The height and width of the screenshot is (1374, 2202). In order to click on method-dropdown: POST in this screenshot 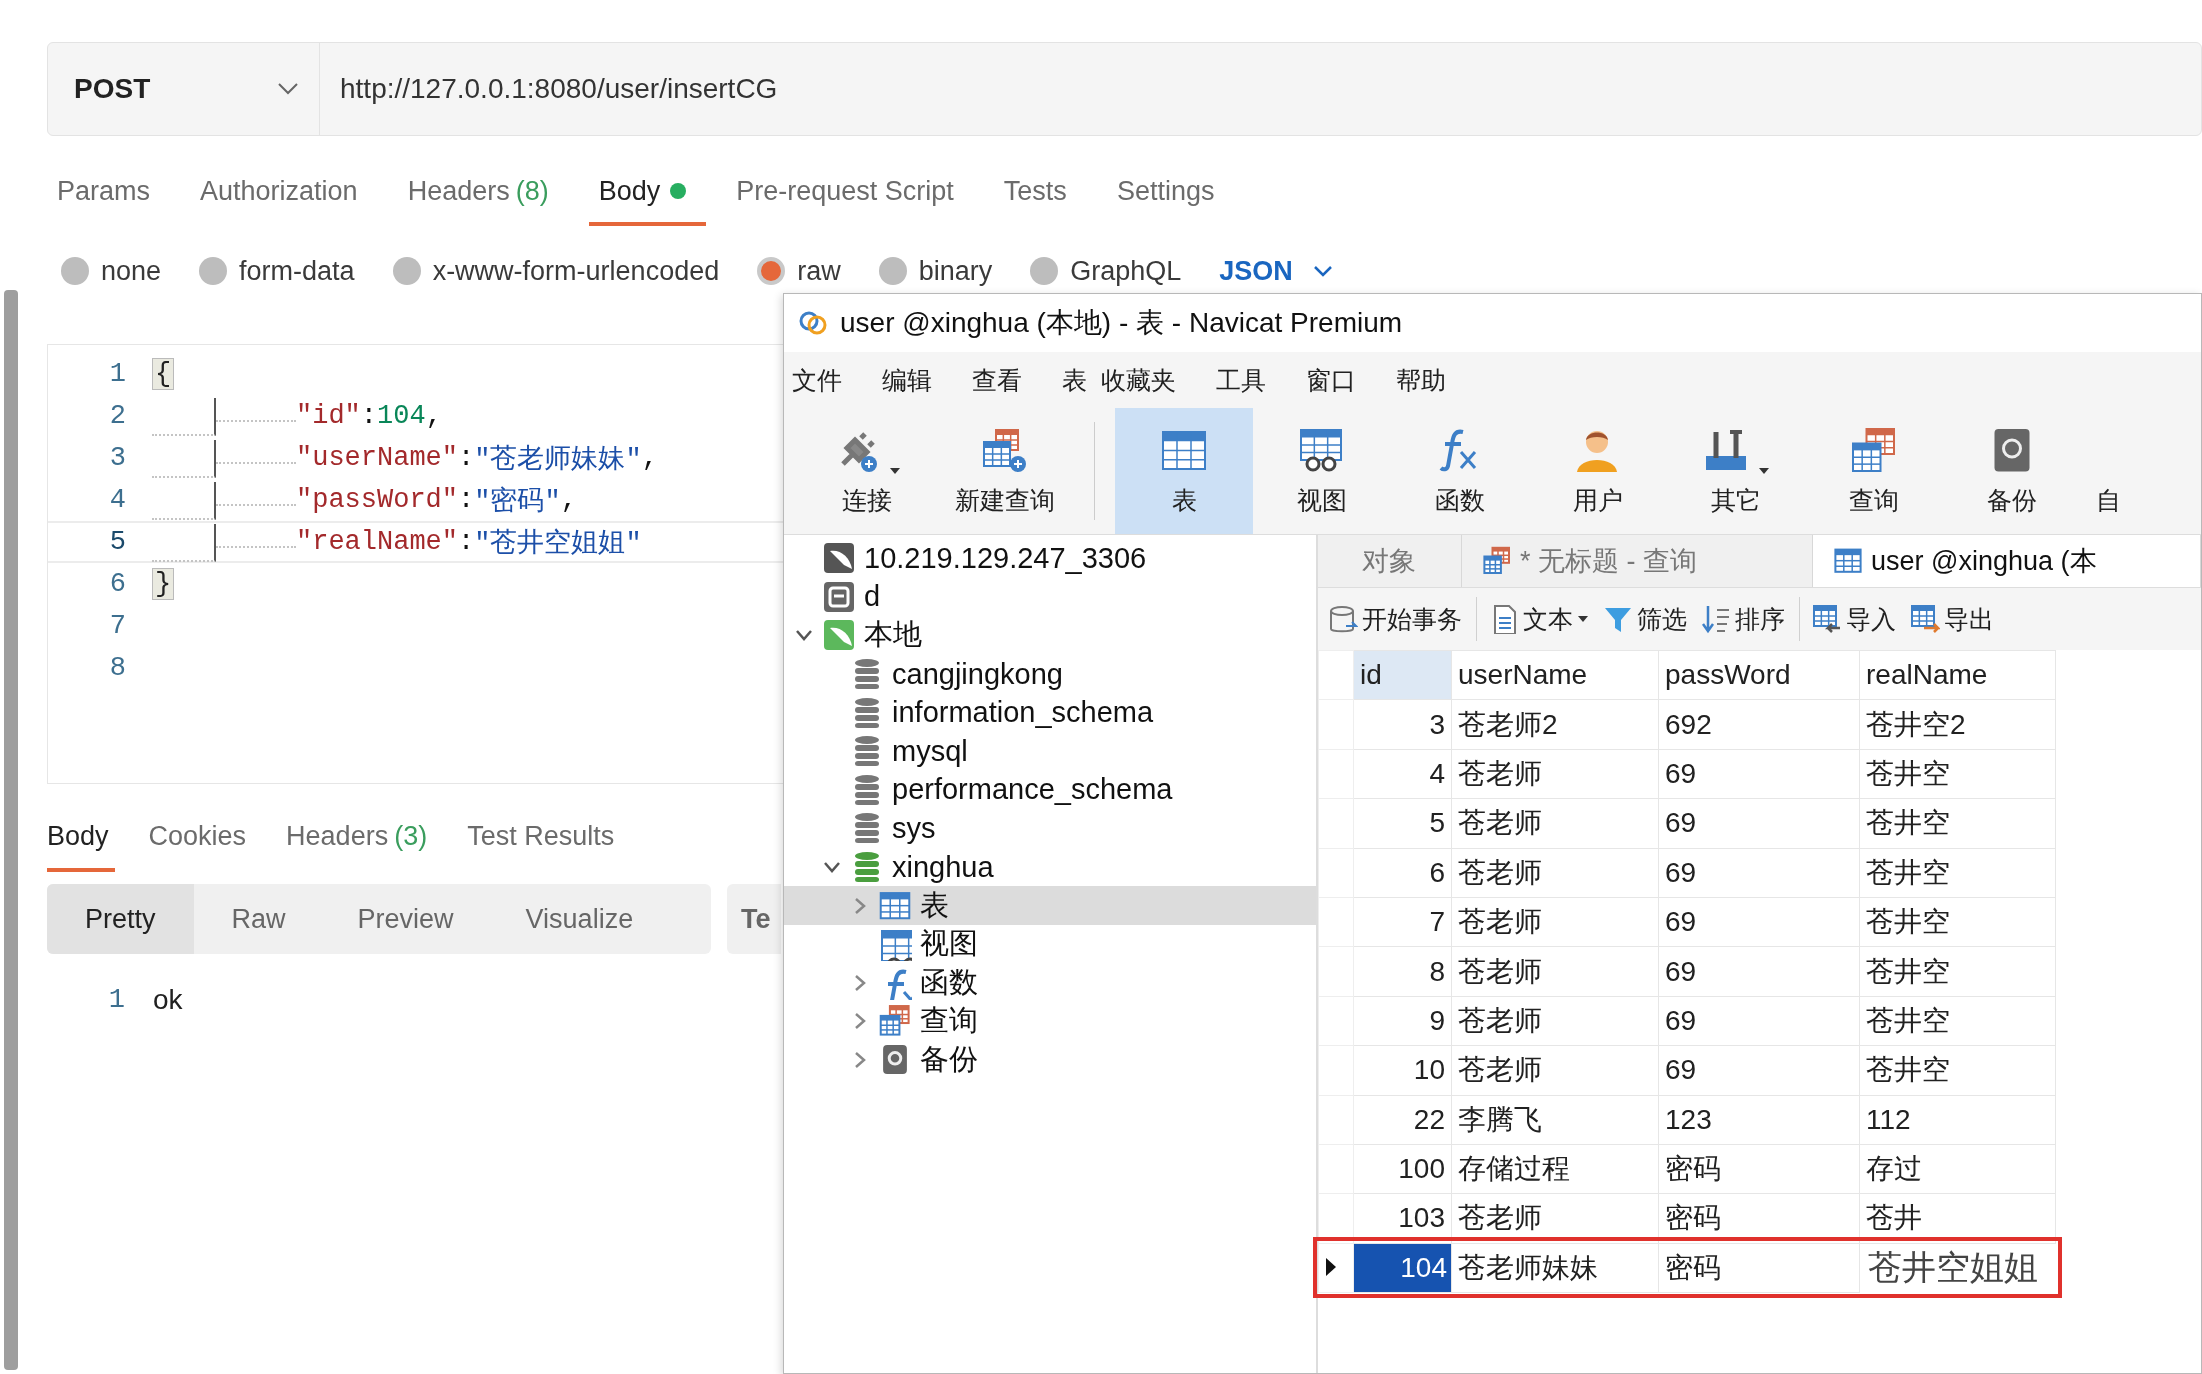, I will do `click(184, 89)`.